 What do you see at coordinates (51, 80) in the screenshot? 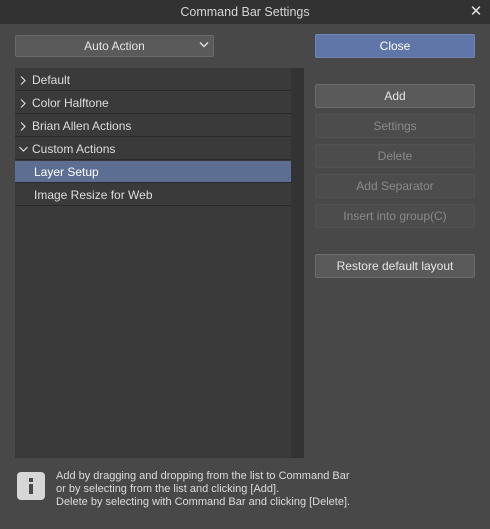
I see `list-item-label: Default` at bounding box center [51, 80].